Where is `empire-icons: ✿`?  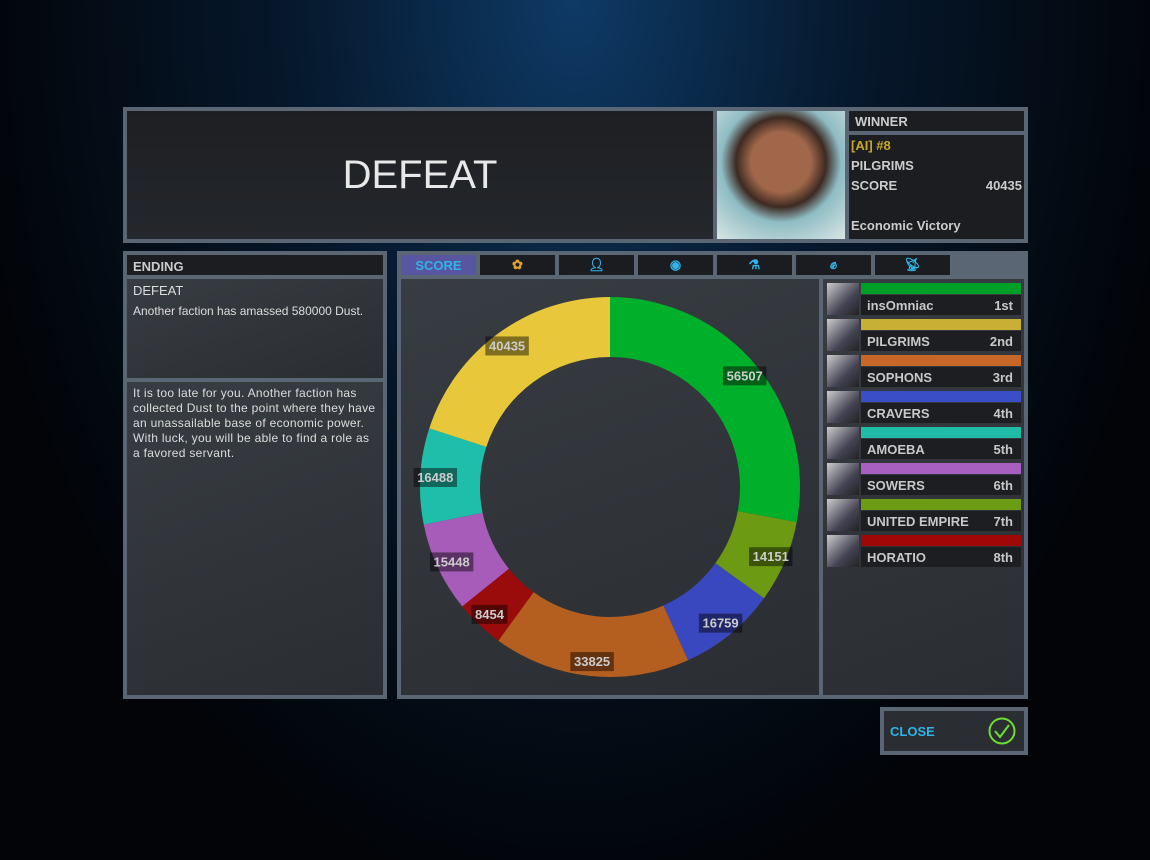 empire-icons: ✿ is located at coordinates (517, 264).